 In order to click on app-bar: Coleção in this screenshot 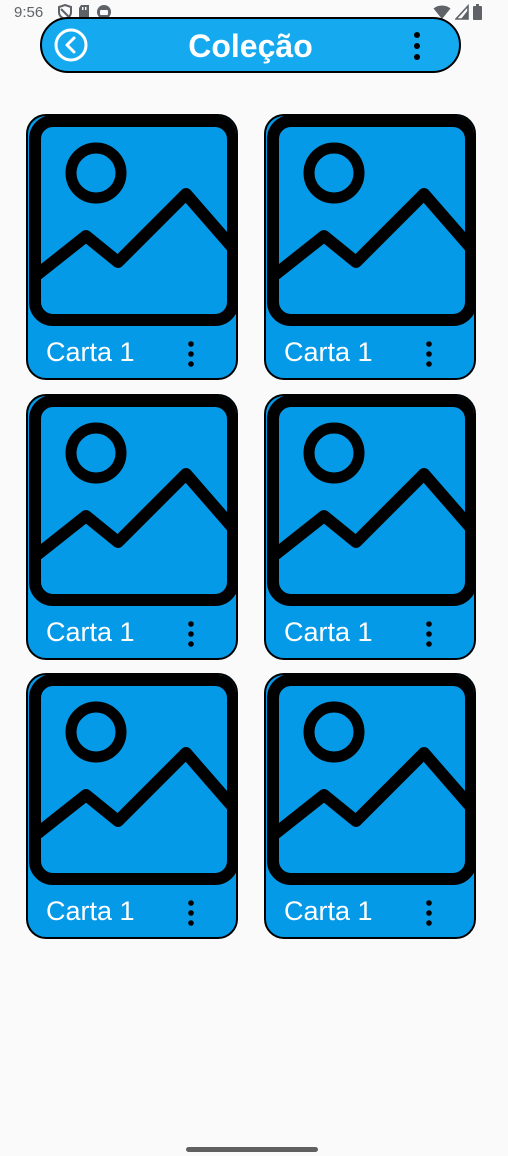, I will do `click(250, 45)`.